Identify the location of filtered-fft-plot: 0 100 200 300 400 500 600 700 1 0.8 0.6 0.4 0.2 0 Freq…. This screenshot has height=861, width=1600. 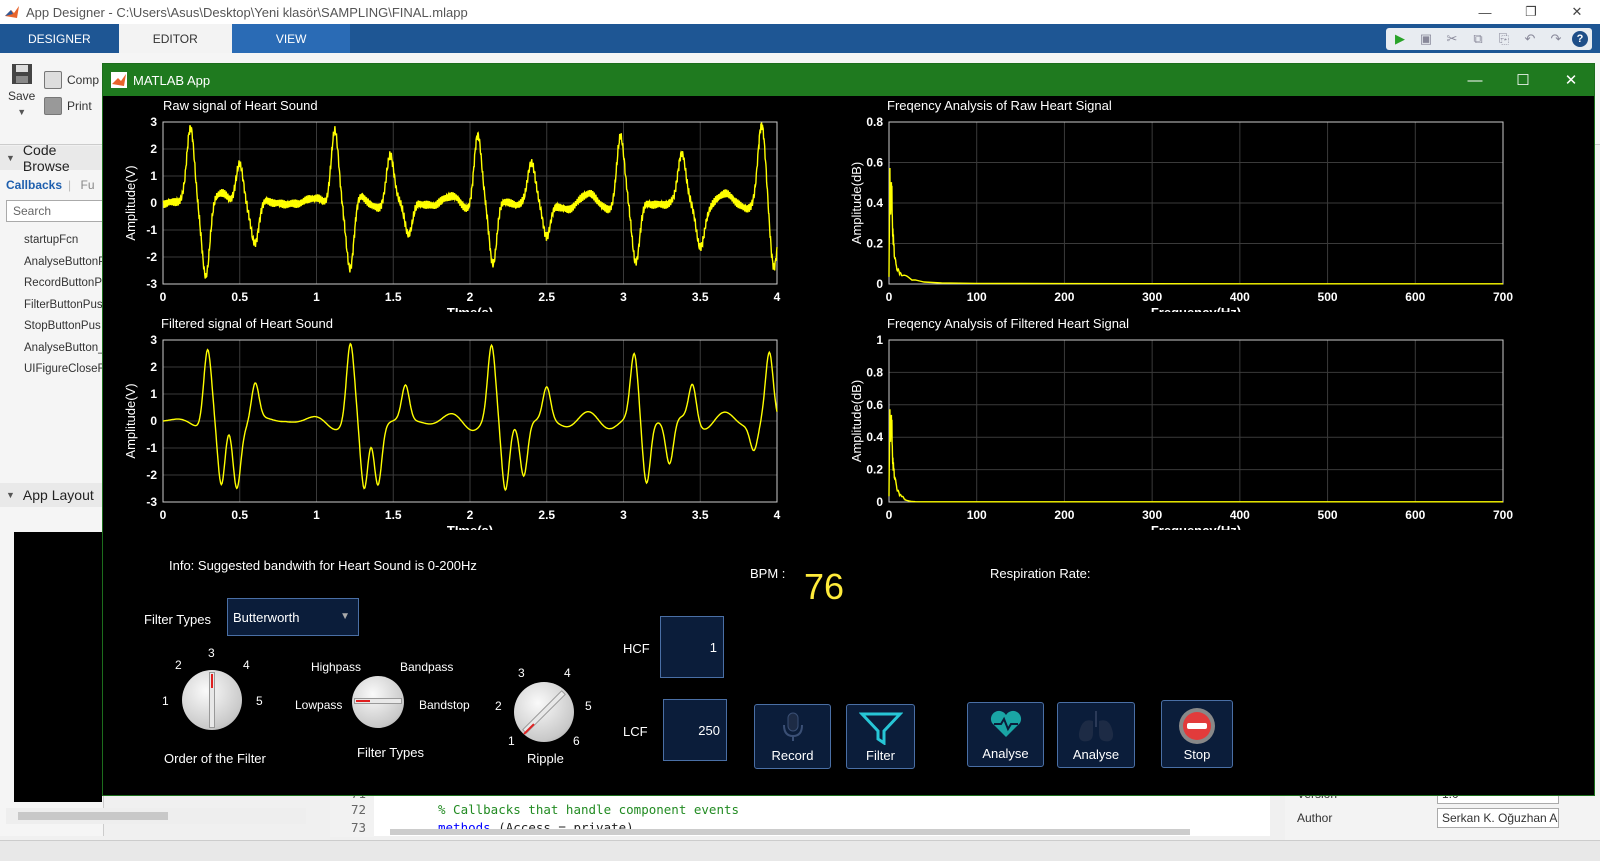
(1178, 430).